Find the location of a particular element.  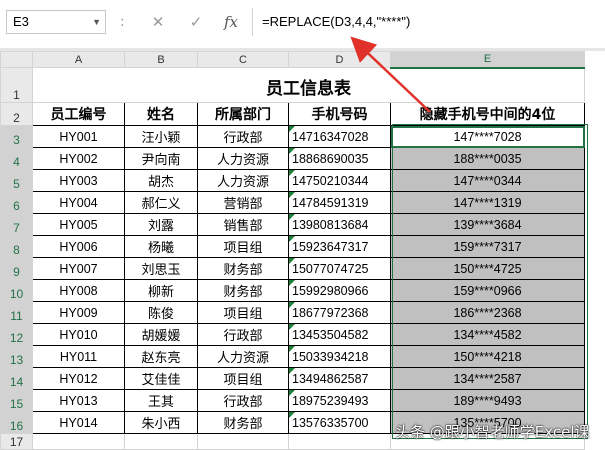

employee-name-cell: 刘露 is located at coordinates (161, 224).